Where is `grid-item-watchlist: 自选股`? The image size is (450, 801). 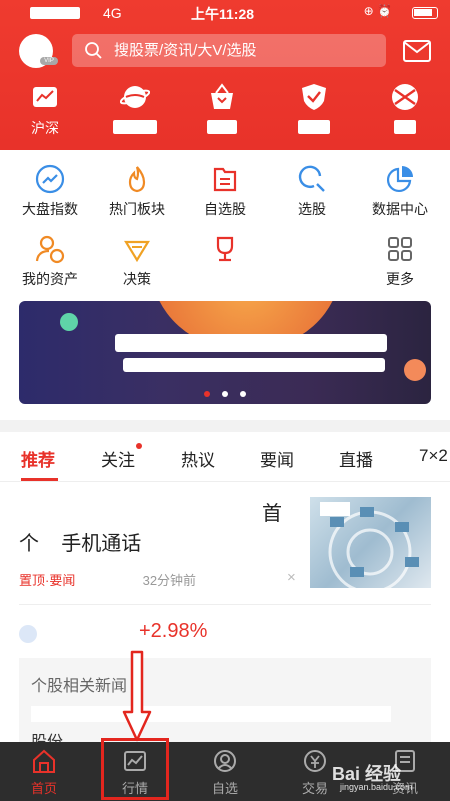 grid-item-watchlist: 自选股 is located at coordinates (225, 191).